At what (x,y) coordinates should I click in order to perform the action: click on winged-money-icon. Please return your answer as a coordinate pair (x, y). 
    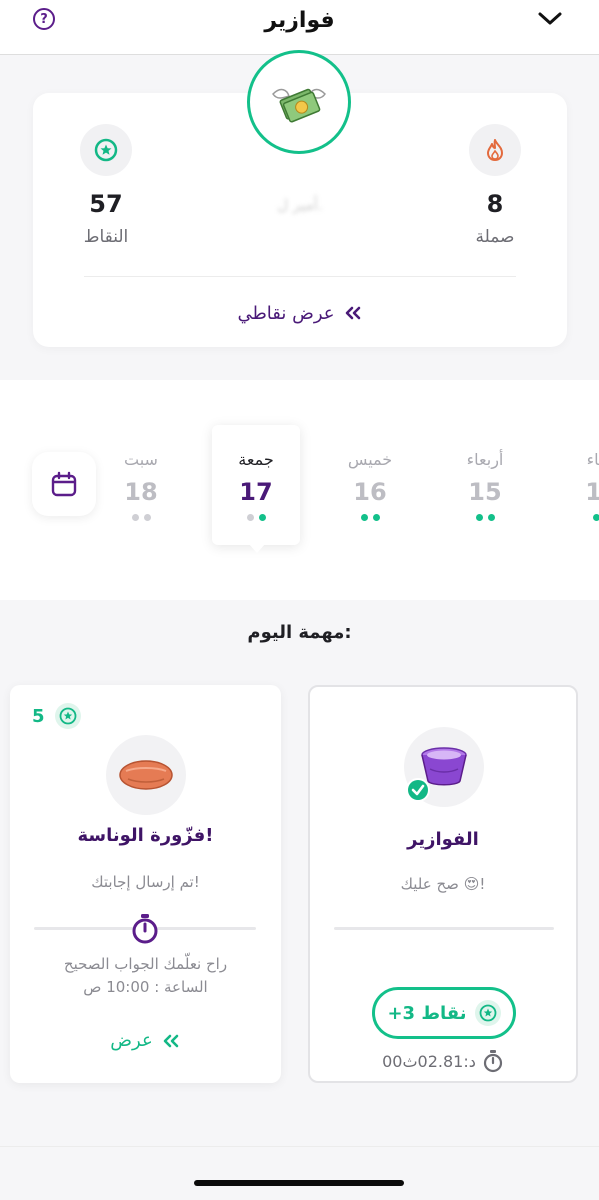
    Looking at the image, I should click on (299, 102).